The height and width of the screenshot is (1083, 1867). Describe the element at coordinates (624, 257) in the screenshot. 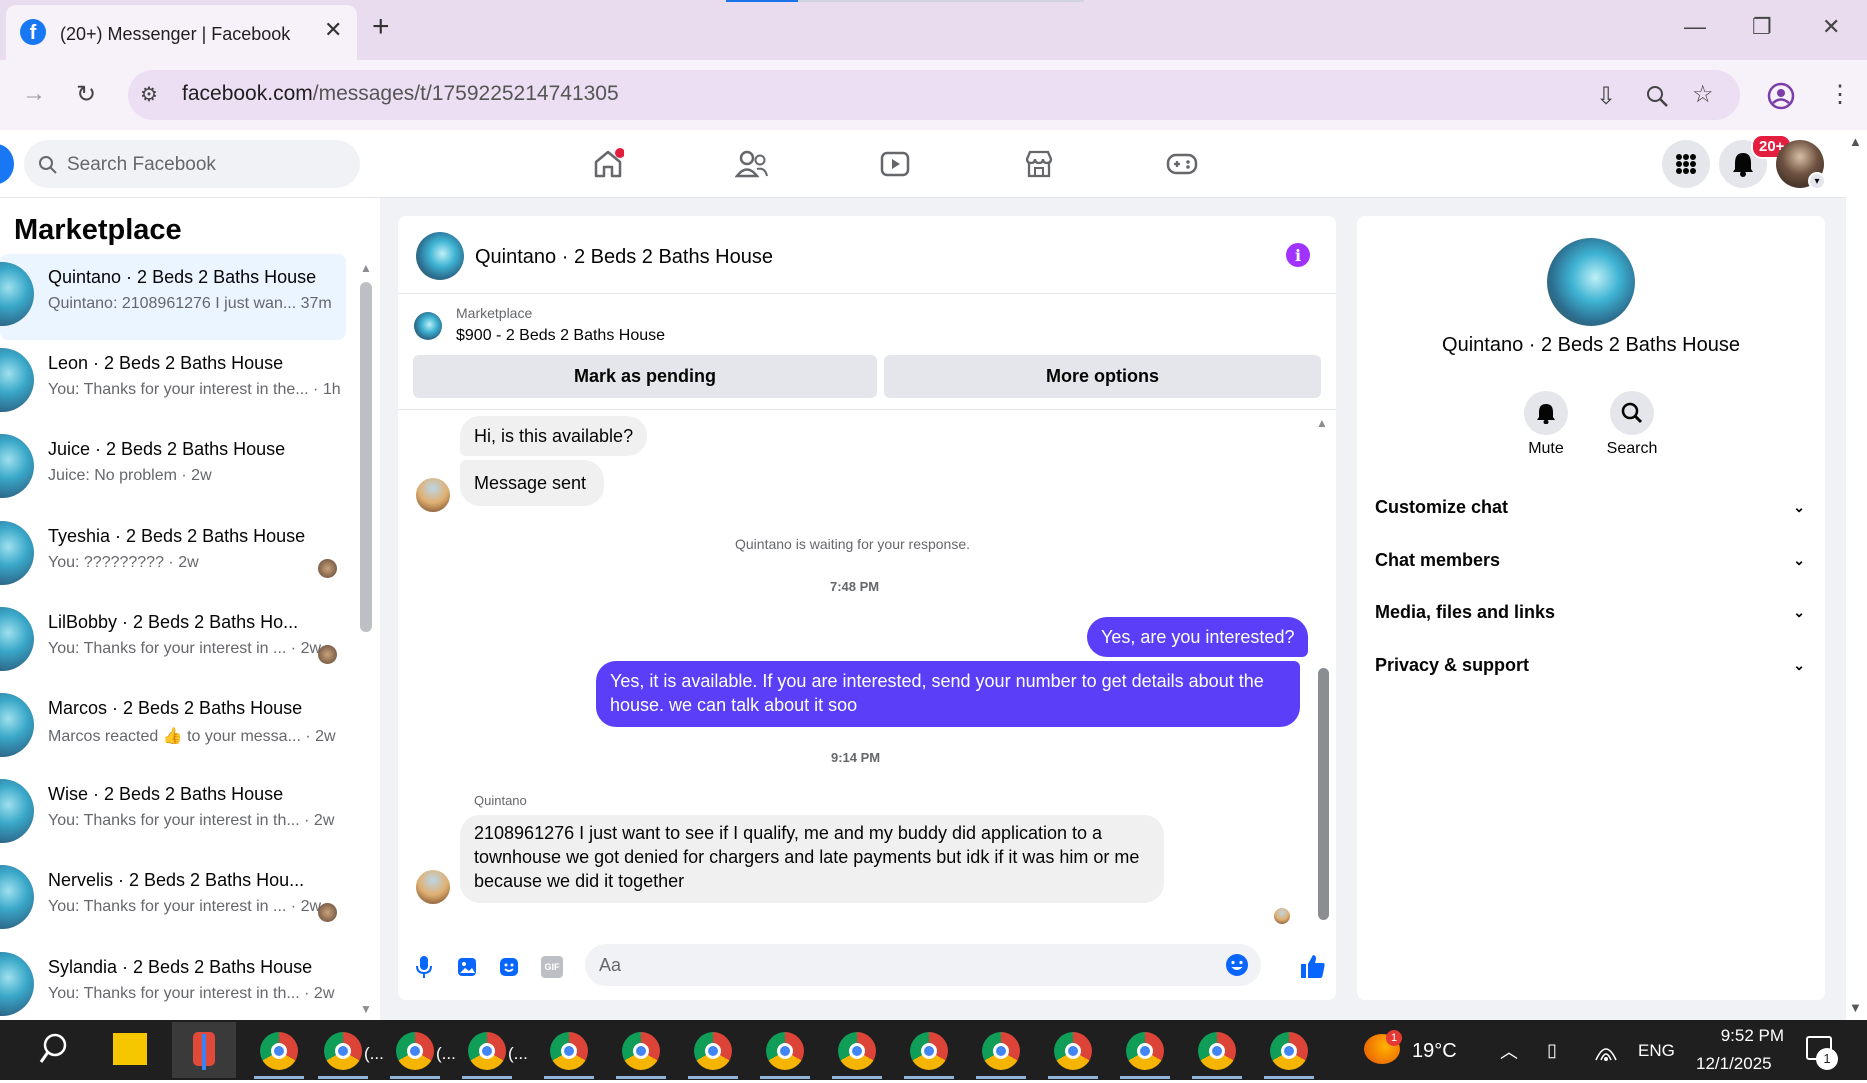

I see `chat-title: Quintano · 2 Beds 2 Baths House` at that location.